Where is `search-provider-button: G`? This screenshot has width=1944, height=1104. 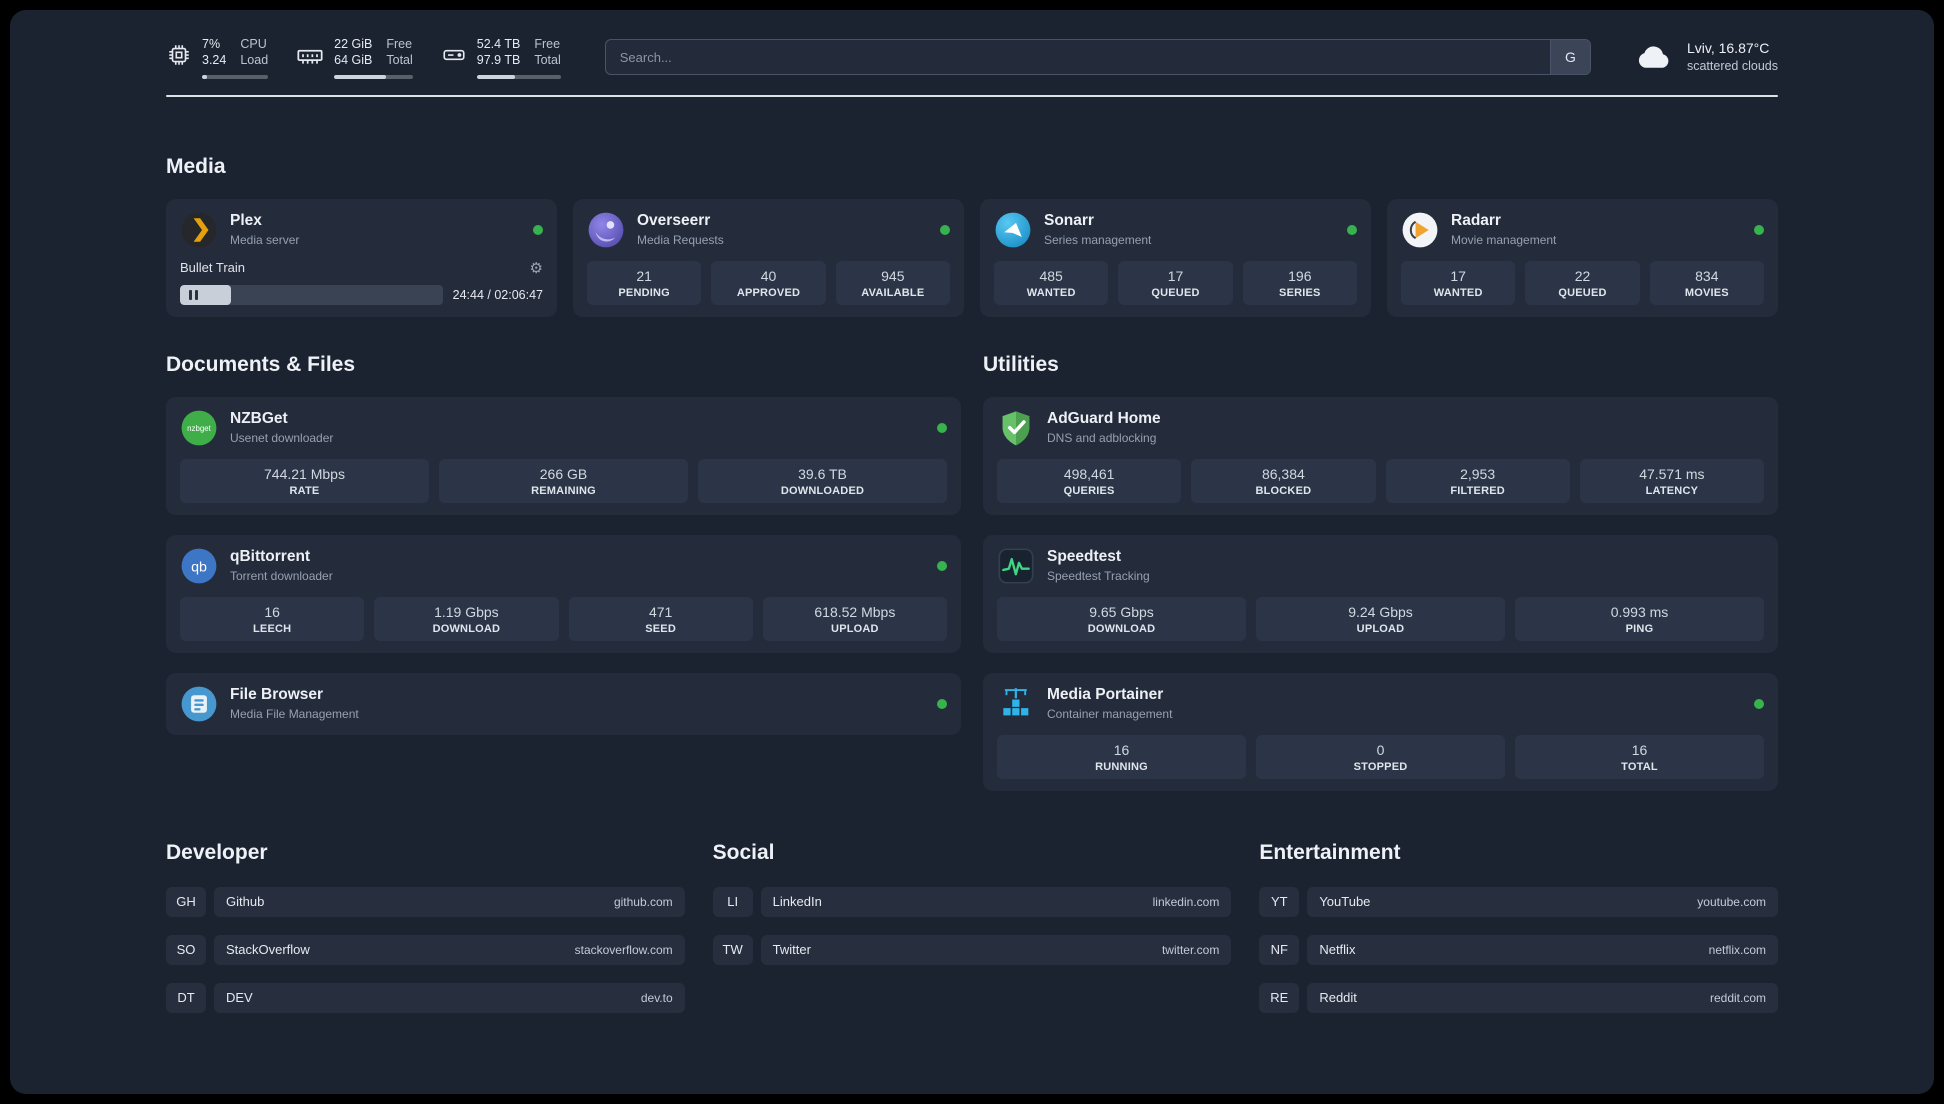 search-provider-button: G is located at coordinates (1569, 57).